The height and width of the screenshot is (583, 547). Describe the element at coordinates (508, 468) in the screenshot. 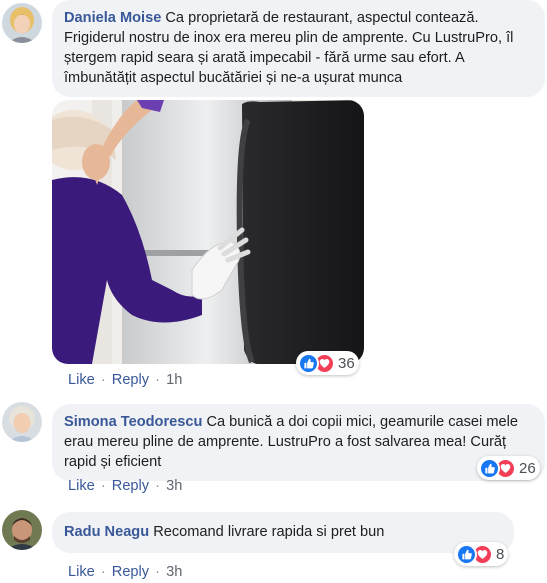

I see `reactions-summary: 26` at that location.